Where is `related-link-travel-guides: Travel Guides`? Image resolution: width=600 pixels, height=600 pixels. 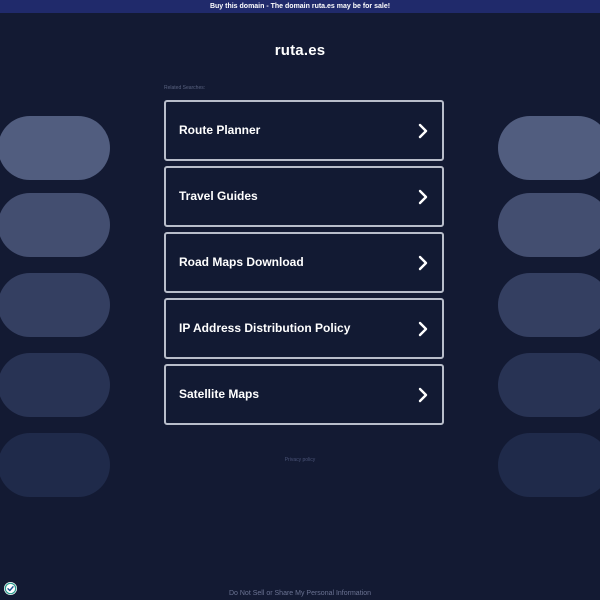
related-link-travel-guides: Travel Guides is located at coordinates (304, 196).